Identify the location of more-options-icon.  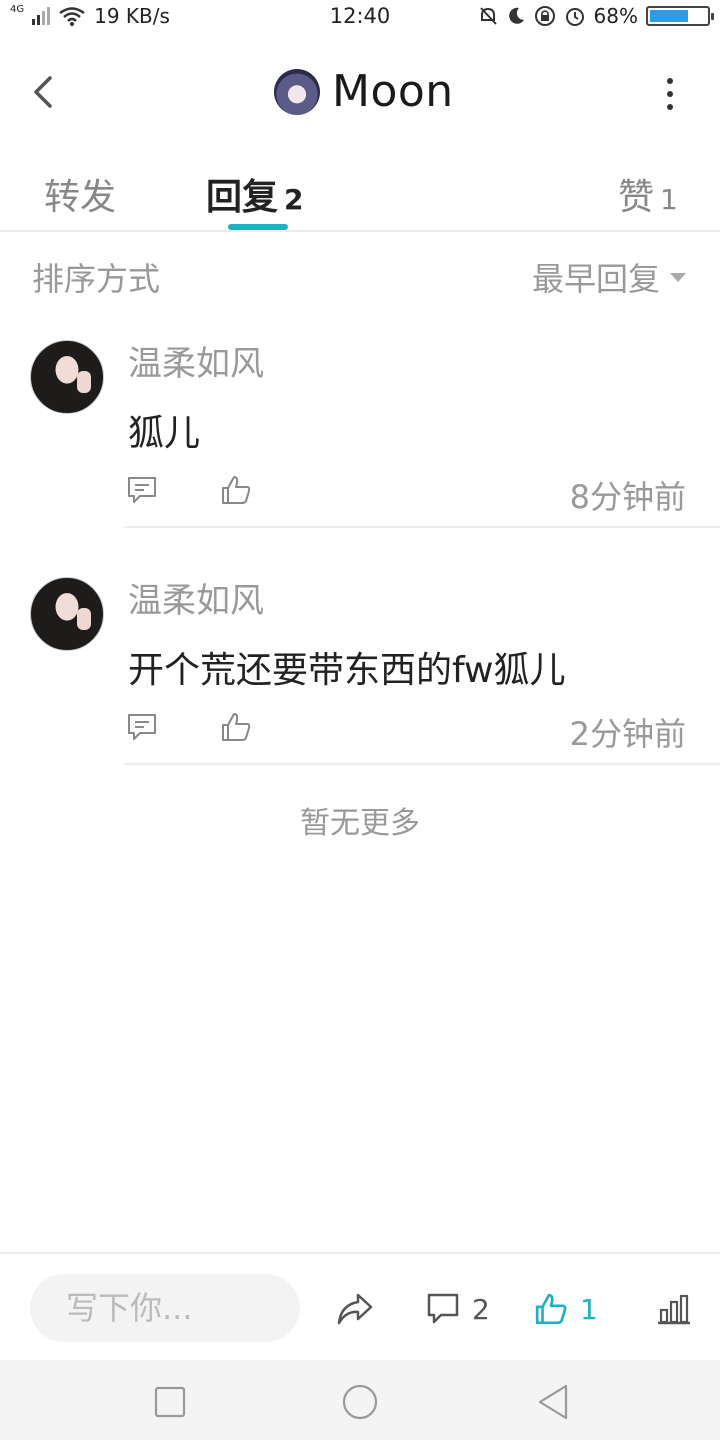
(670, 94).